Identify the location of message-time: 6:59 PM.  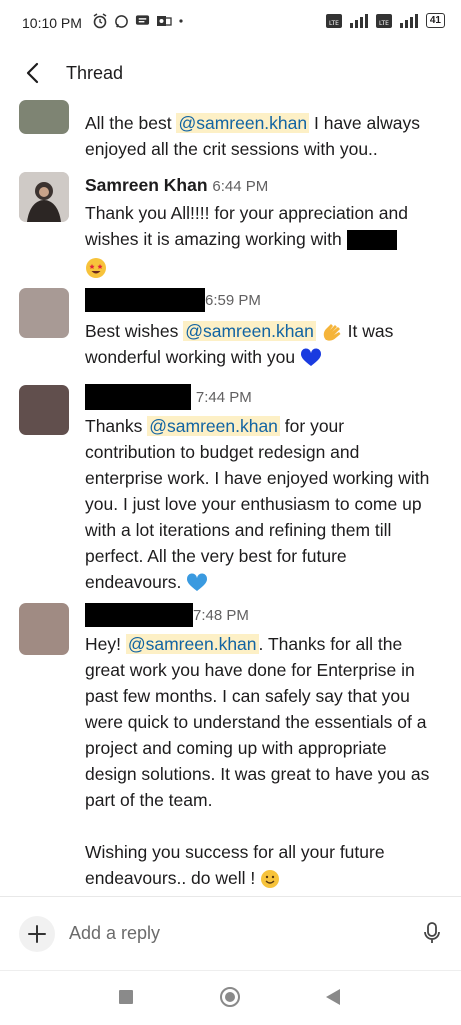
(233, 300).